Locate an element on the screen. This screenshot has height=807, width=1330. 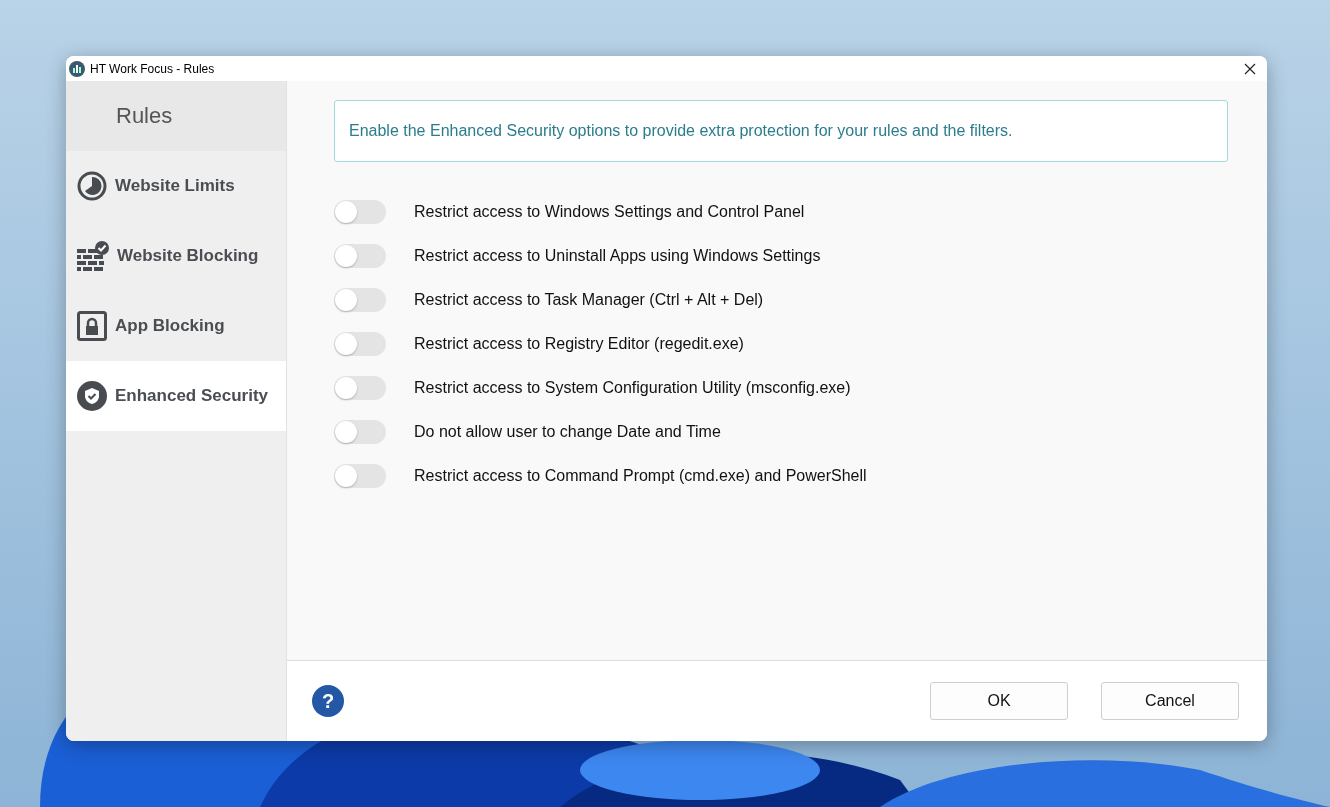
help-button: ? is located at coordinates (328, 701).